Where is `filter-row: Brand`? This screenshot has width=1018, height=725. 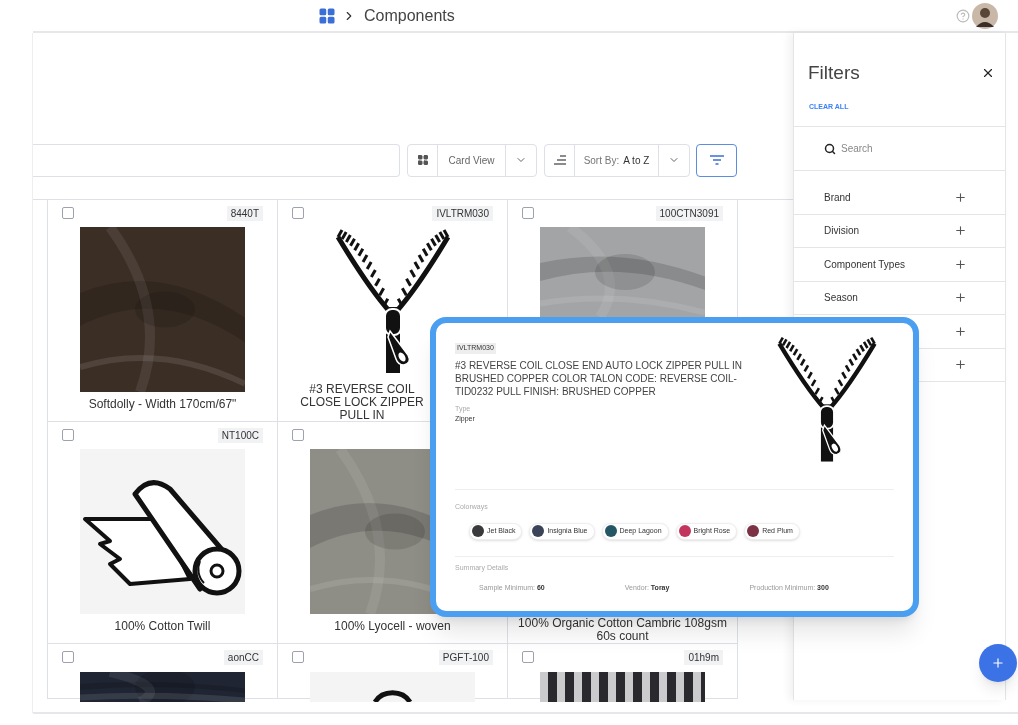 filter-row: Brand is located at coordinates (899, 198).